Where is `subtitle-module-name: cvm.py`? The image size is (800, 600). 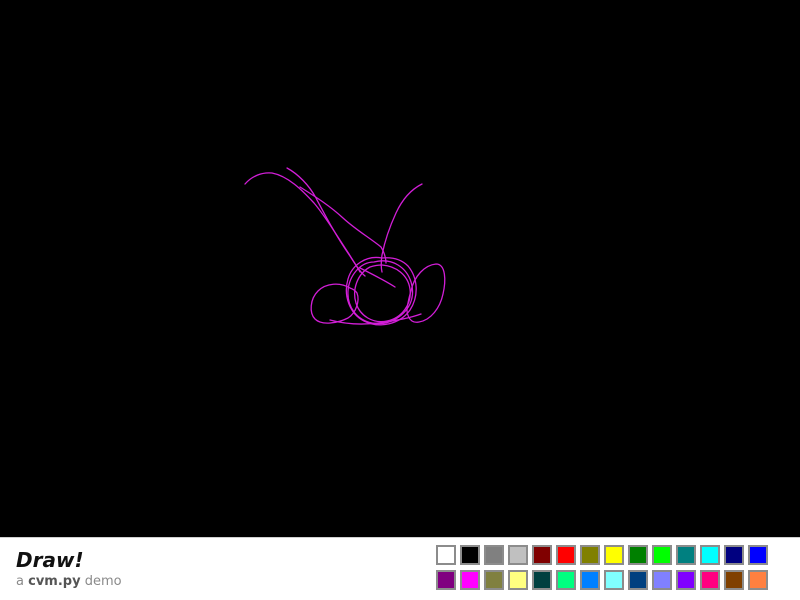
subtitle-module-name: cvm.py is located at coordinates (54, 581).